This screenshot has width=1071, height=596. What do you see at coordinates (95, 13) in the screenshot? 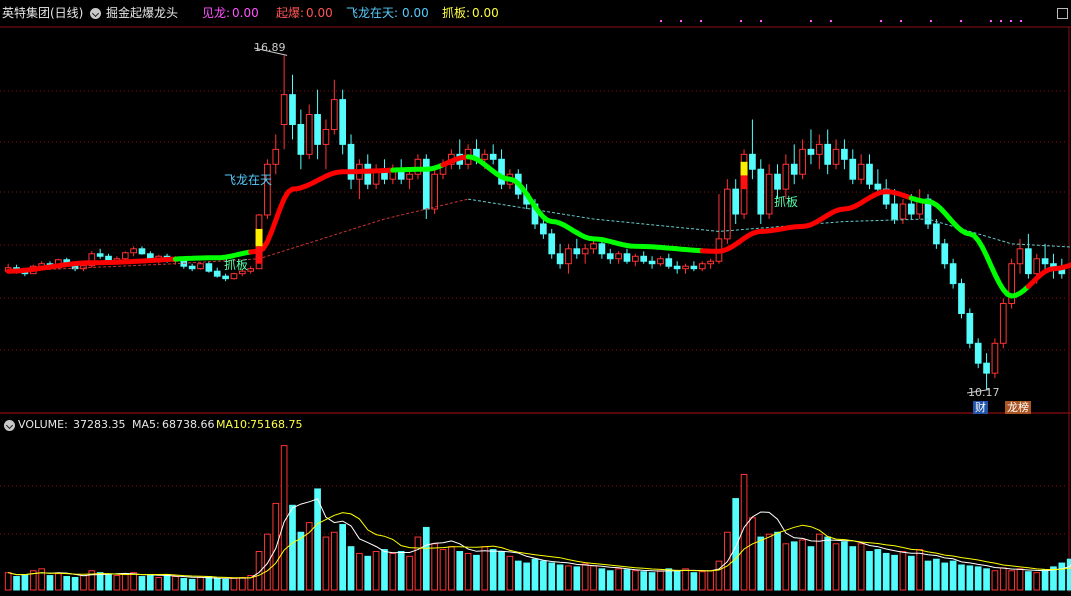
I see `indicator-dropdown-icon` at bounding box center [95, 13].